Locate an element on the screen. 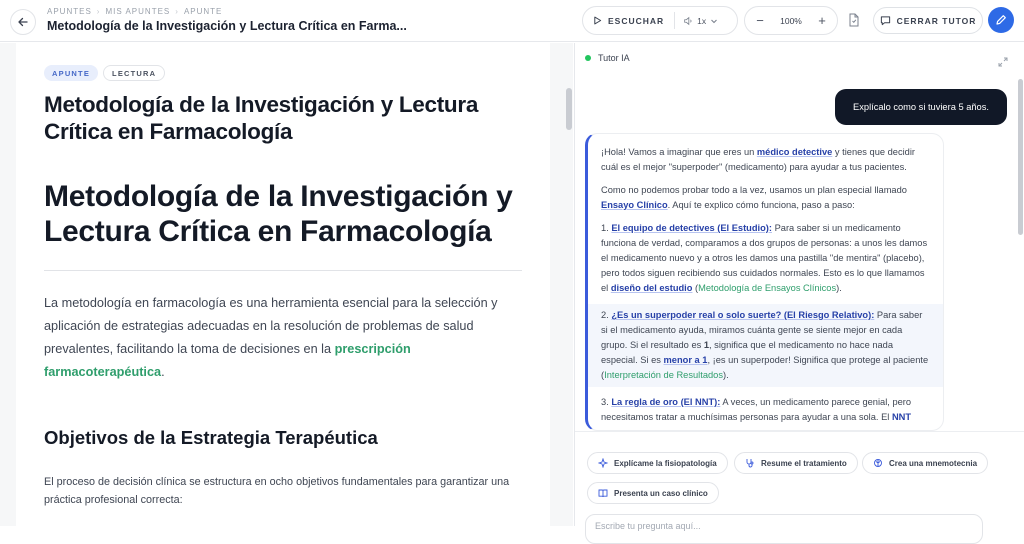  listen-button: ESCUCHAR is located at coordinates (628, 20).